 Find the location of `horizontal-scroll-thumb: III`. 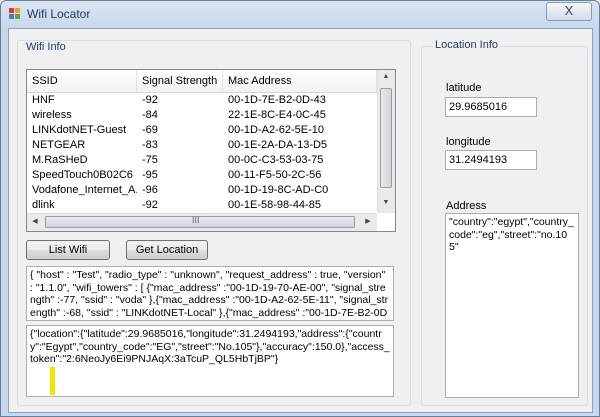

horizontal-scroll-thumb: III is located at coordinates (200, 221).